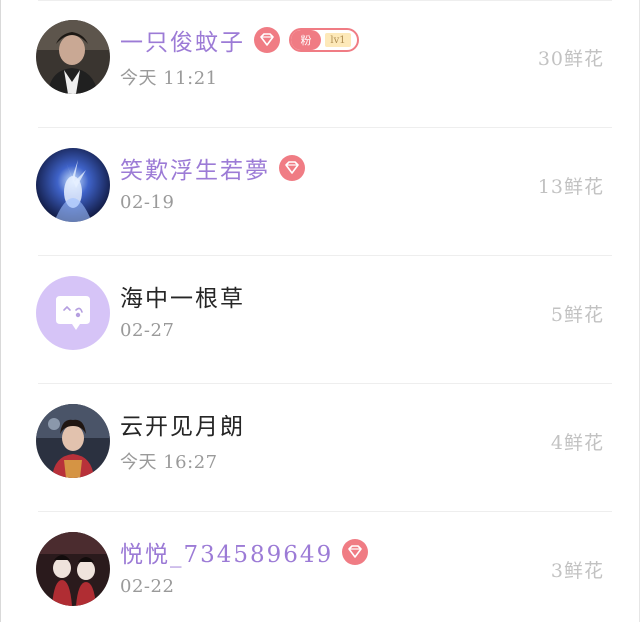  I want to click on flower-count: 30鲜花, so click(570, 59).